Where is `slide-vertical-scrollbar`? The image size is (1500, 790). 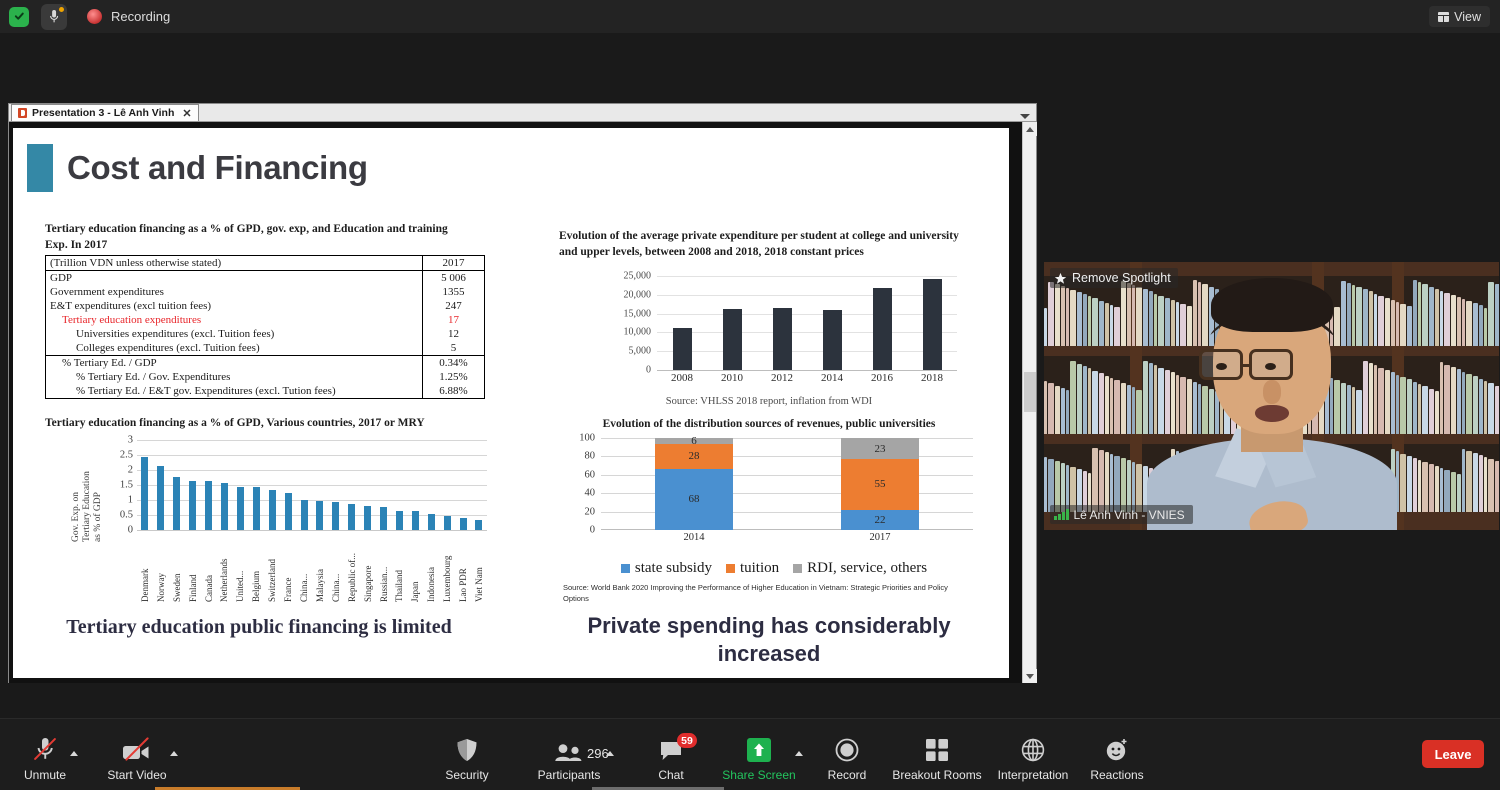 slide-vertical-scrollbar is located at coordinates (1029, 402).